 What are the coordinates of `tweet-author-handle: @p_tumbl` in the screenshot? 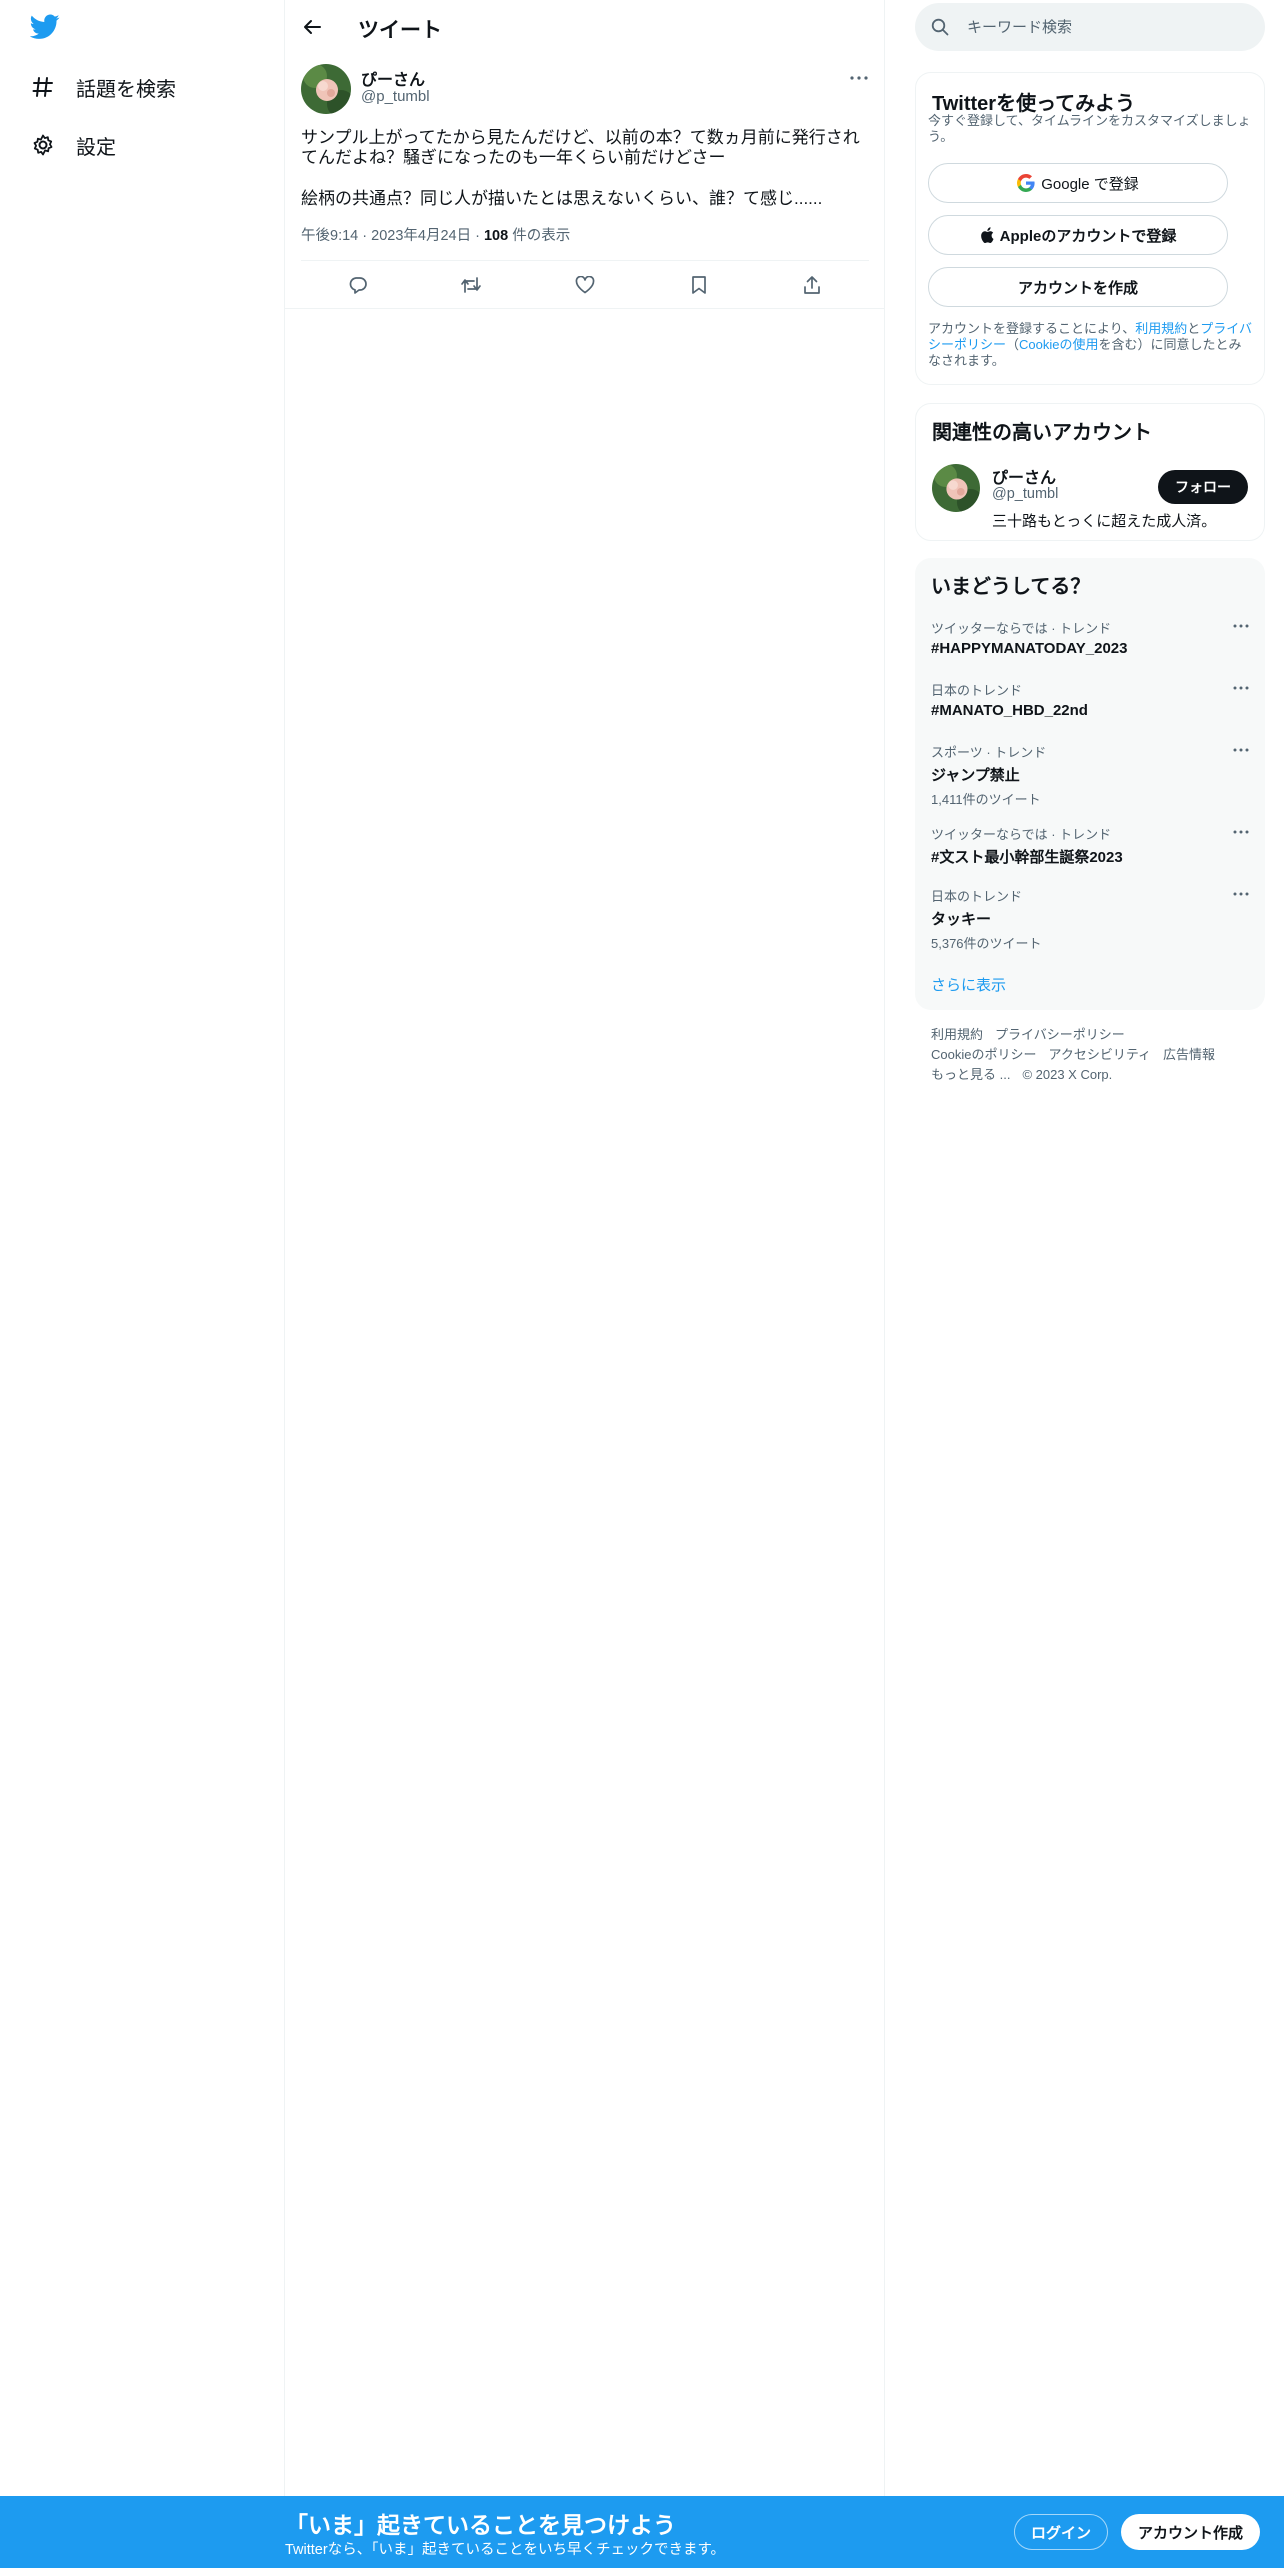 It's located at (395, 96).